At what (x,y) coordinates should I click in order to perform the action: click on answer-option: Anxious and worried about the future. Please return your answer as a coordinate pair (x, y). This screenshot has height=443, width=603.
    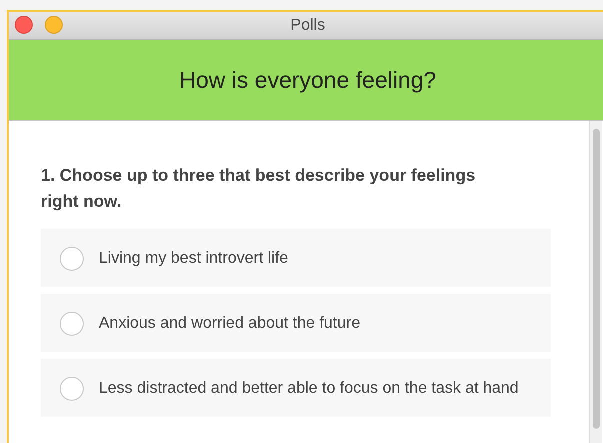
    Looking at the image, I should click on (296, 323).